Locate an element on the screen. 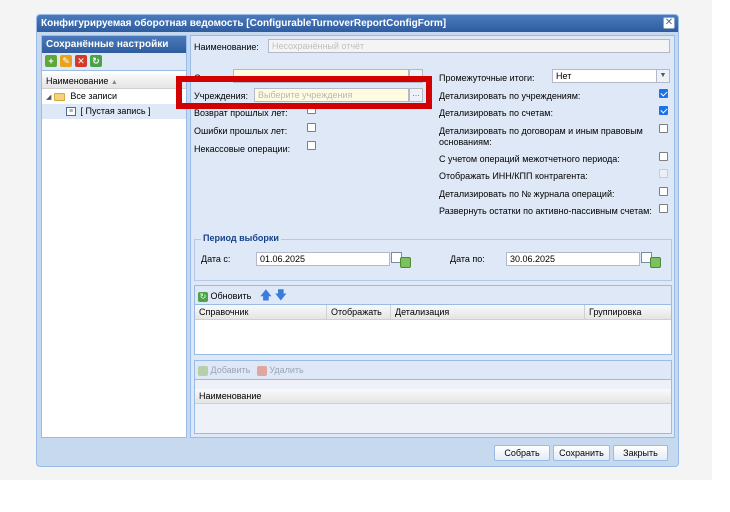 This screenshot has height=512, width=730. delete-button: Удалить is located at coordinates (286, 370).